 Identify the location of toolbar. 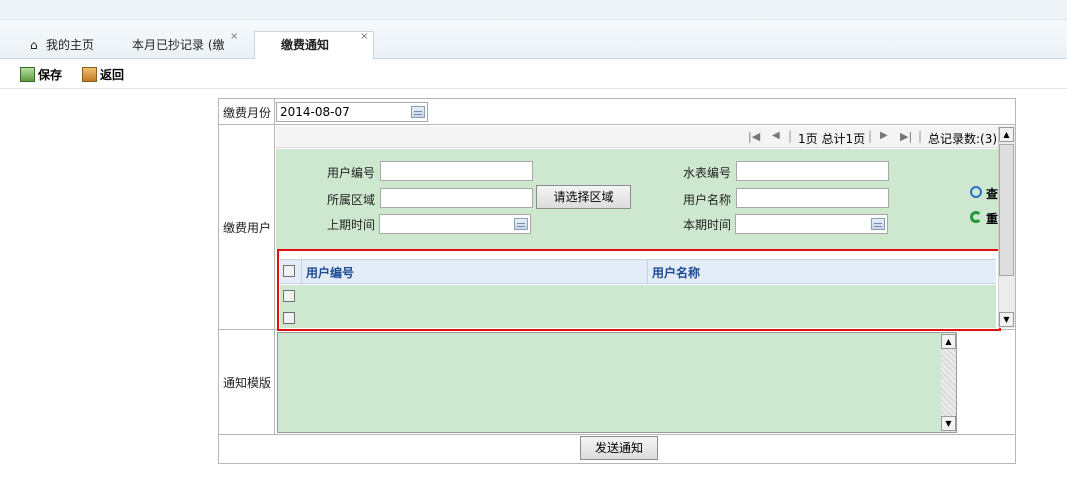
(533, 74).